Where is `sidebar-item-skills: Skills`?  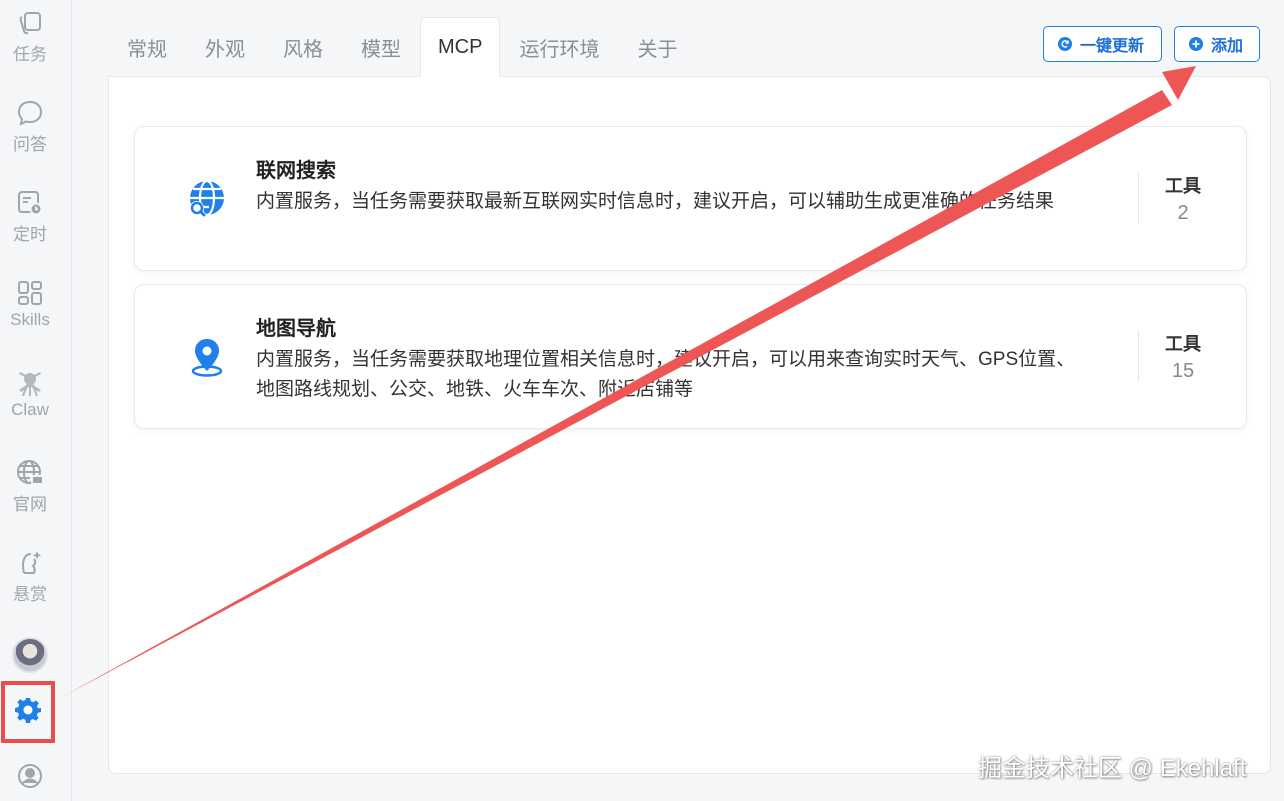
sidebar-item-skills: Skills is located at coordinates (30, 304).